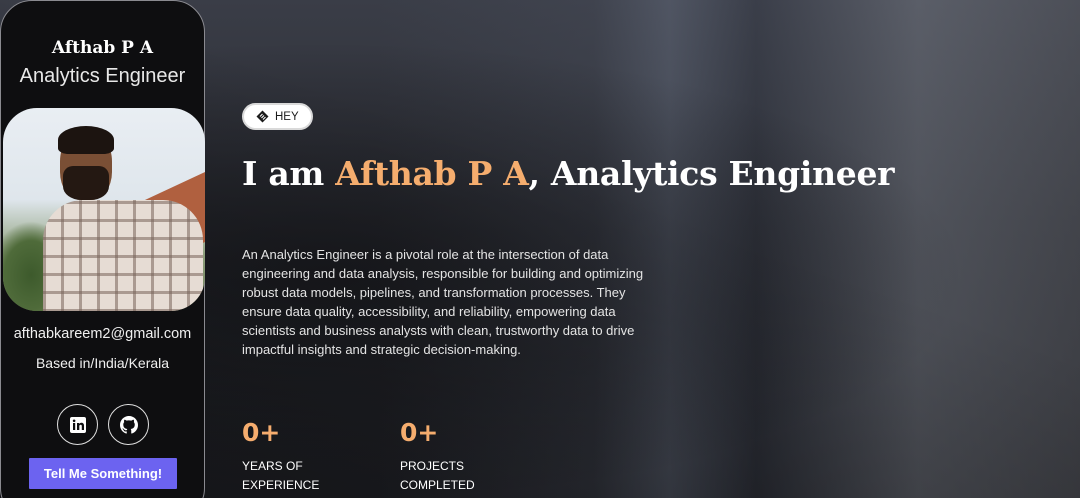  What do you see at coordinates (262, 116) in the screenshot?
I see `tag-icon` at bounding box center [262, 116].